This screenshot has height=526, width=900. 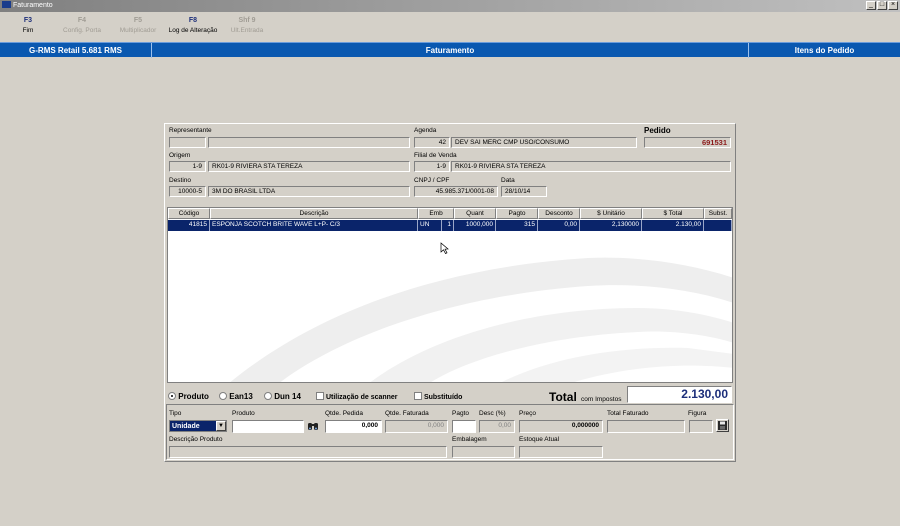 I want to click on tipo-select: Unidade ▼, so click(x=198, y=426).